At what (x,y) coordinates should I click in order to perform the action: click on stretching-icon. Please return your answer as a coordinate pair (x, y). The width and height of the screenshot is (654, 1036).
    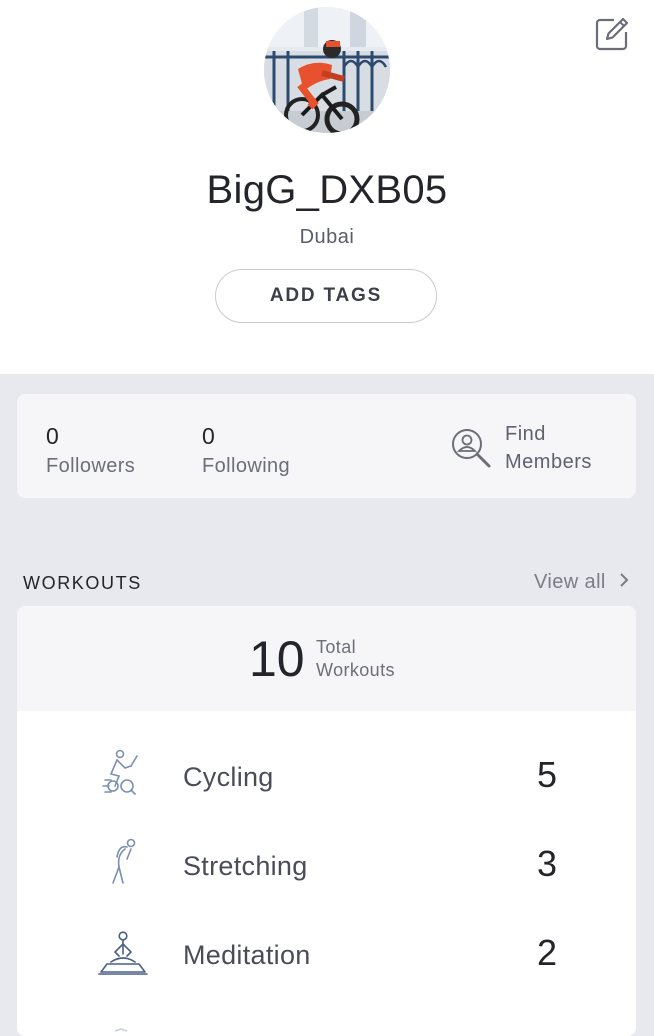
    Looking at the image, I should click on (124, 861).